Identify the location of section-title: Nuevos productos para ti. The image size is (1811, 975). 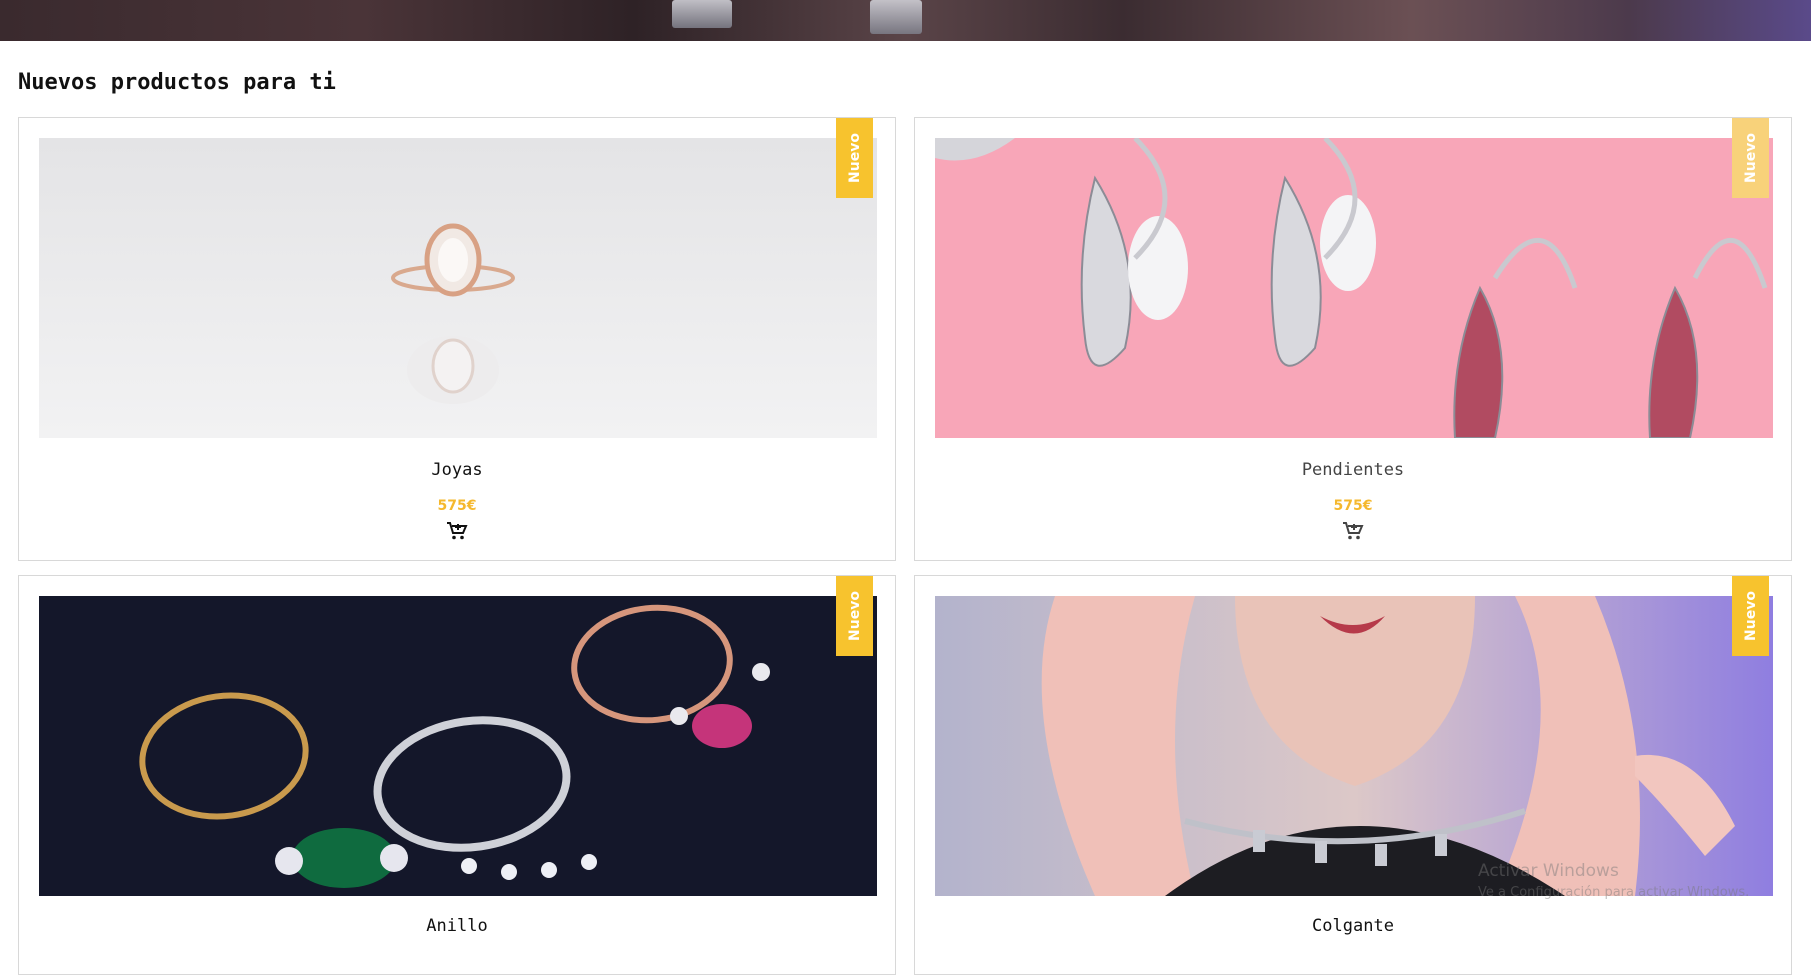
(177, 82).